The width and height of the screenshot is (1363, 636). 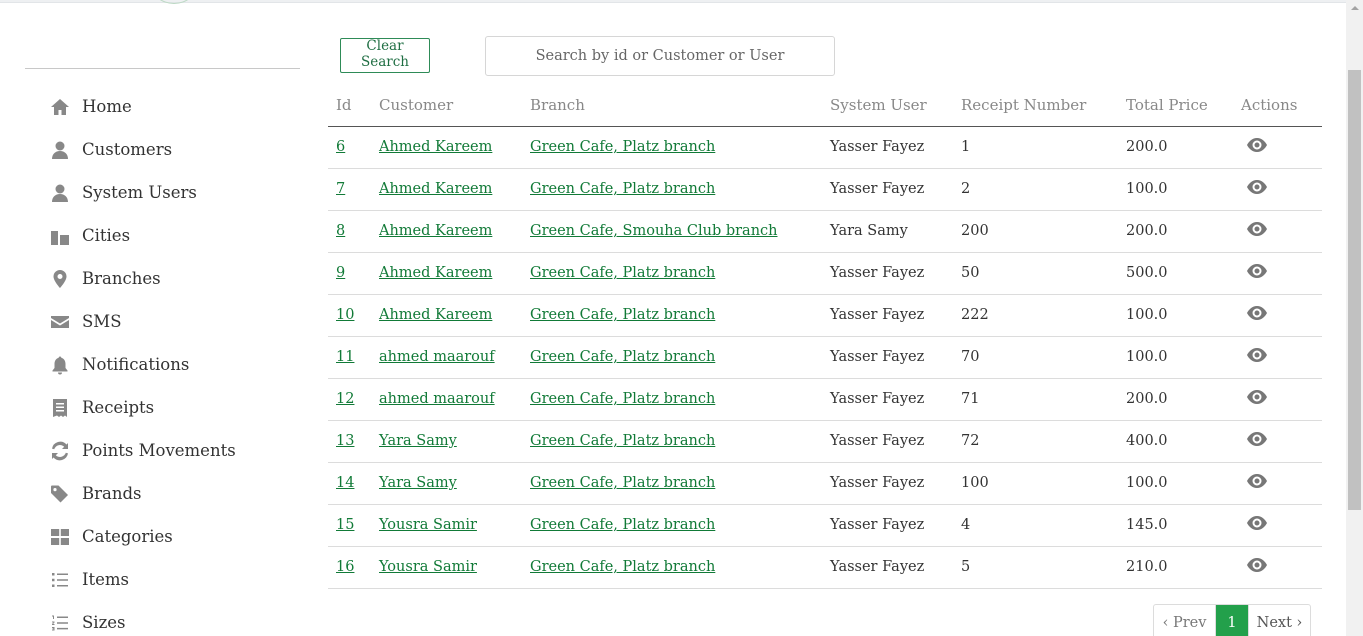 I want to click on sidebar-item-cities: Cities, so click(x=180, y=235).